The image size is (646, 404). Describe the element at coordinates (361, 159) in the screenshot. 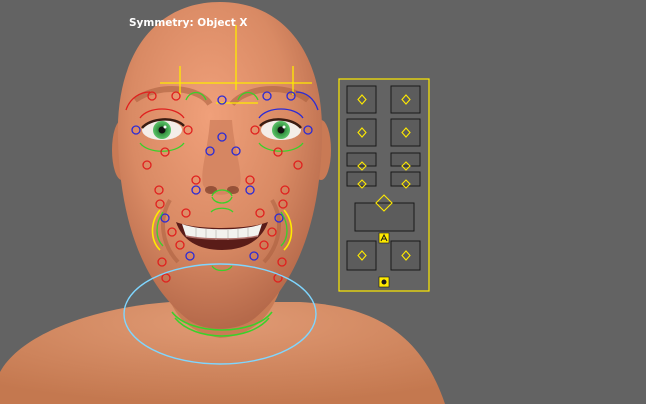

I see `picker-slot-cheek-upper-l` at that location.